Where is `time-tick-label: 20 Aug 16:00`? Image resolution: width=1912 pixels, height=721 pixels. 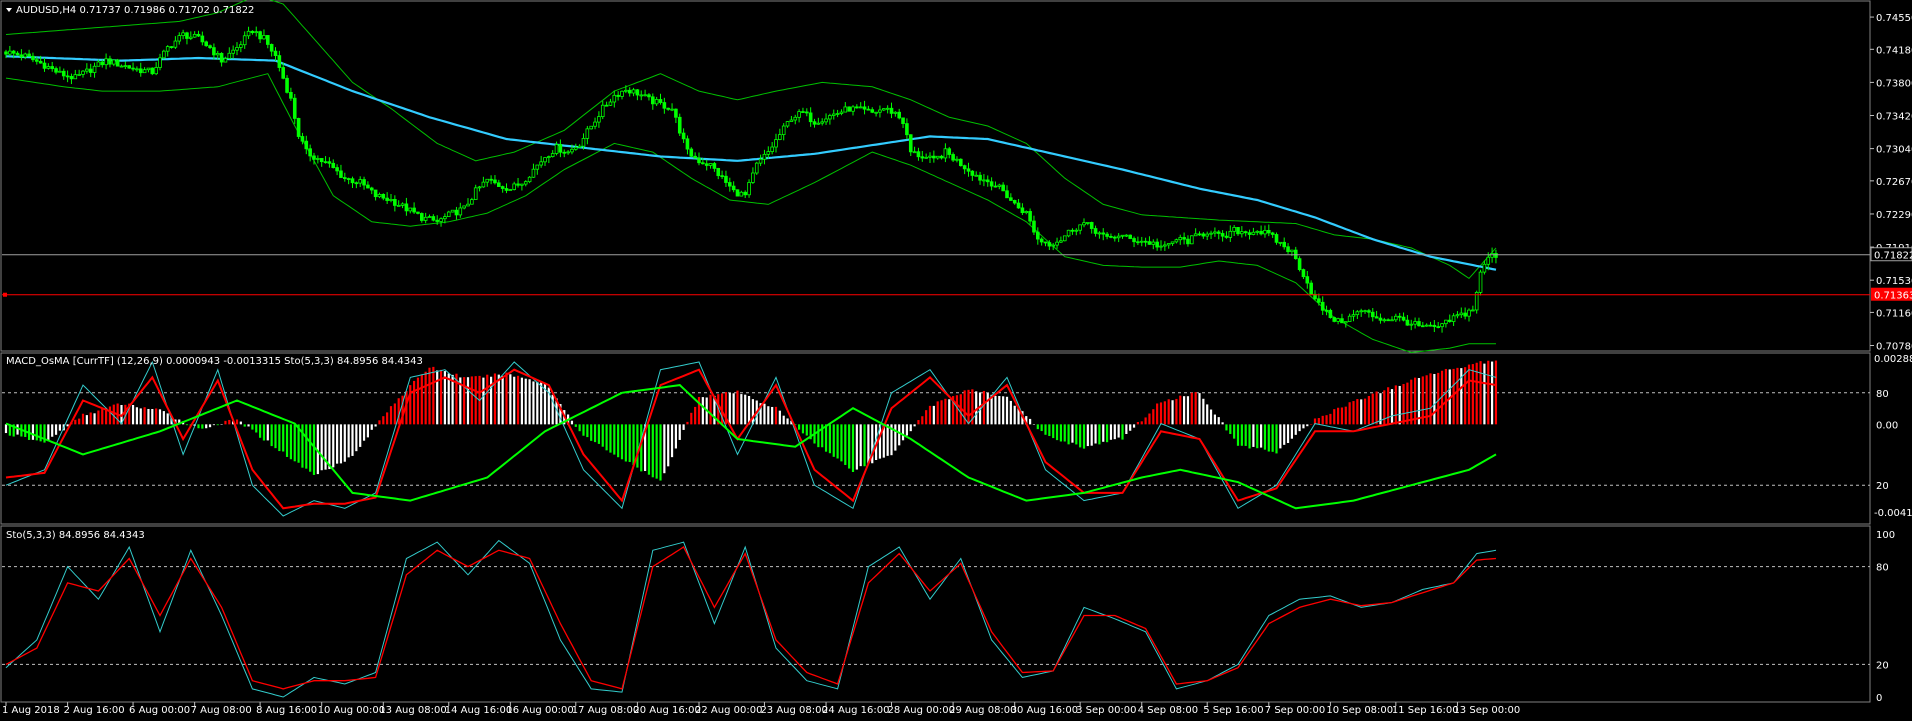
time-tick-label: 20 Aug 16:00 is located at coordinates (666, 710).